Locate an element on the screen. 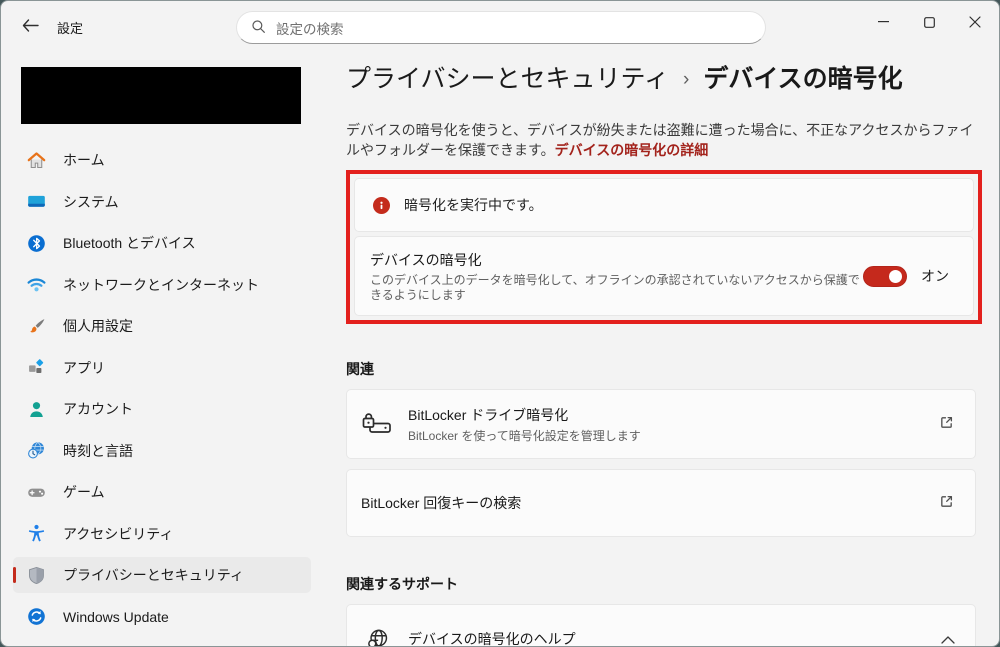 The image size is (1000, 647). web-help-globe-icon is located at coordinates (377, 636).